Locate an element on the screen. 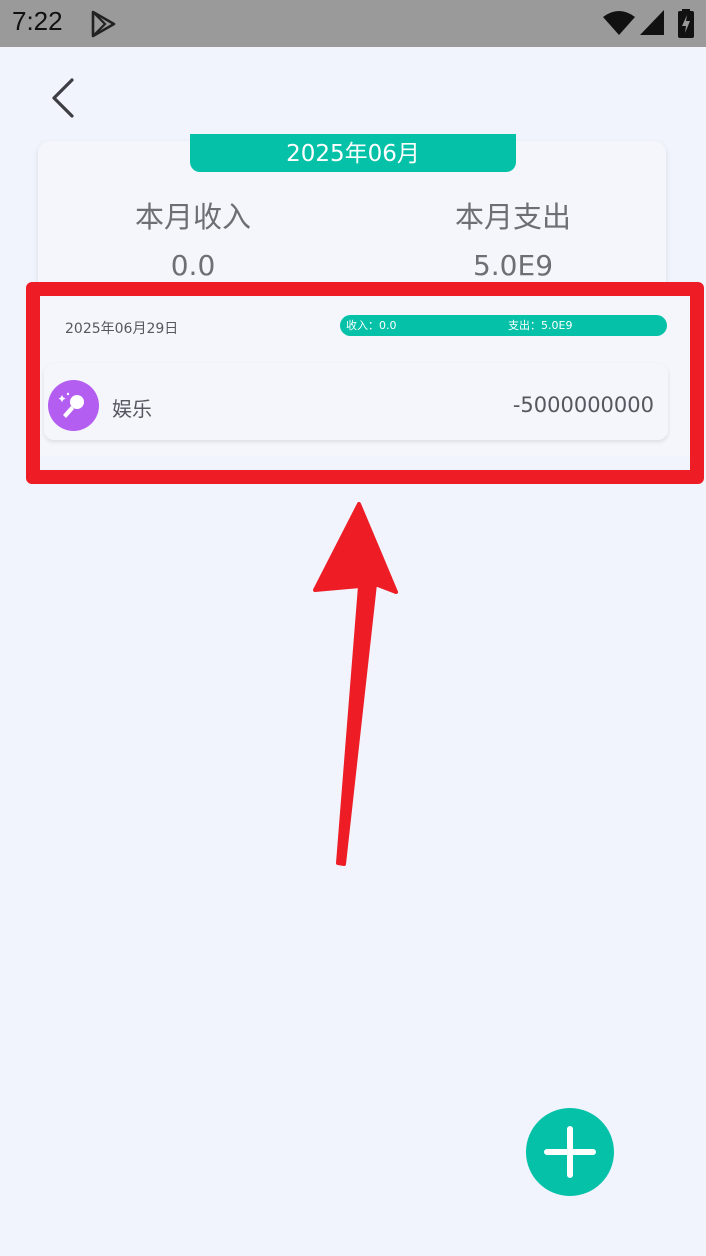 The height and width of the screenshot is (1256, 706). income-value: 0.0 is located at coordinates (193, 265).